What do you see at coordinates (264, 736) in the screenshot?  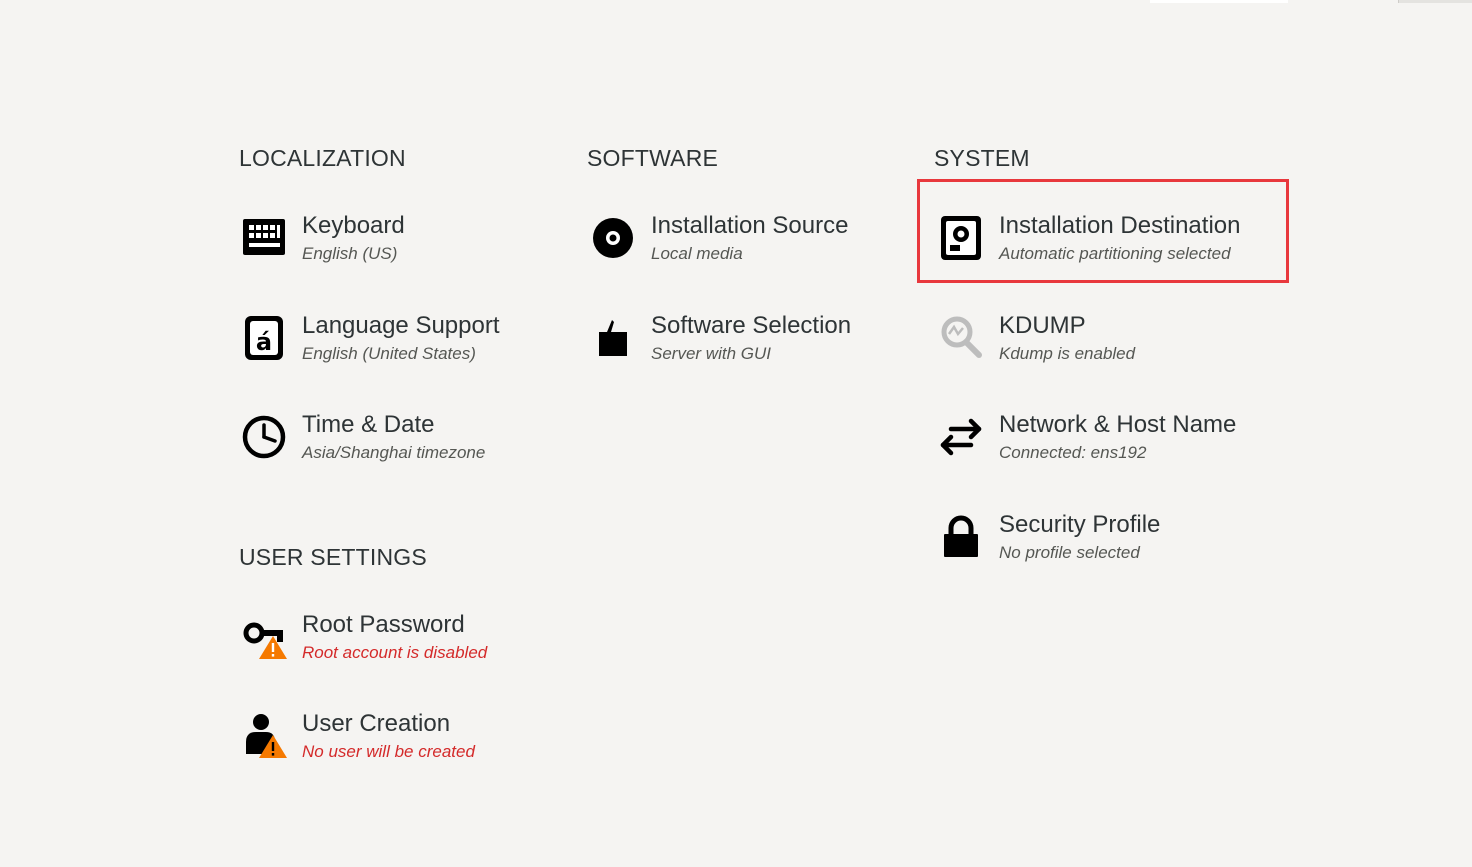 I see `user-warning-icon` at bounding box center [264, 736].